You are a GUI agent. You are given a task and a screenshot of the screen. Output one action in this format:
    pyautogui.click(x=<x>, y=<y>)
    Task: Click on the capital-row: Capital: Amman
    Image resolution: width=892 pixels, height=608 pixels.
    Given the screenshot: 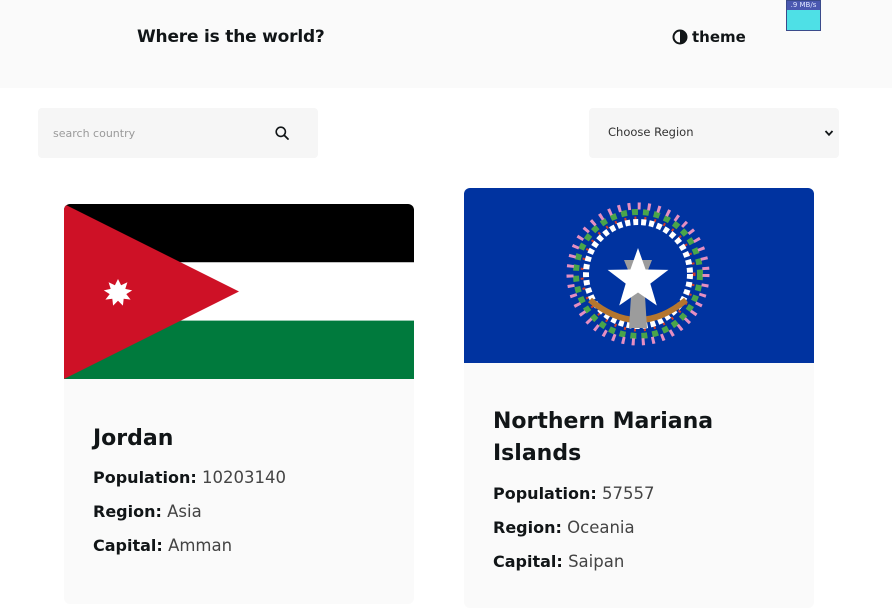 What is the action you would take?
    pyautogui.click(x=162, y=545)
    